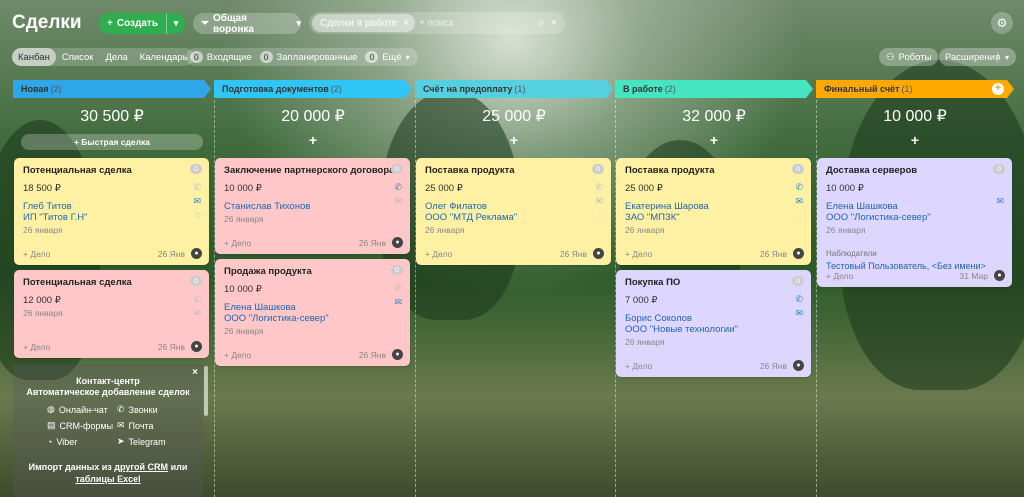 This screenshot has height=497, width=1024. I want to click on observers-label: Наблюдатели, so click(851, 253).